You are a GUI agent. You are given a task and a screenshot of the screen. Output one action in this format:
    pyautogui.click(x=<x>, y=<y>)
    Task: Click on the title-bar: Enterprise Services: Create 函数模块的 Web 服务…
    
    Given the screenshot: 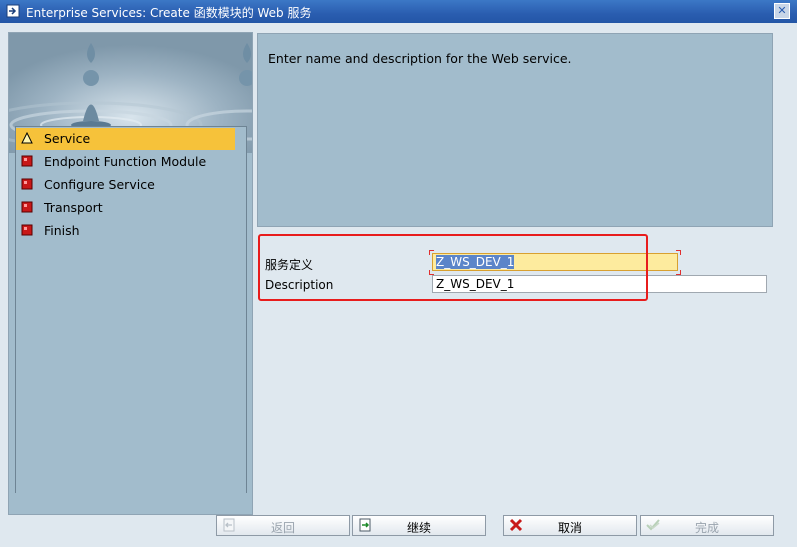 What is the action you would take?
    pyautogui.click(x=398, y=11)
    